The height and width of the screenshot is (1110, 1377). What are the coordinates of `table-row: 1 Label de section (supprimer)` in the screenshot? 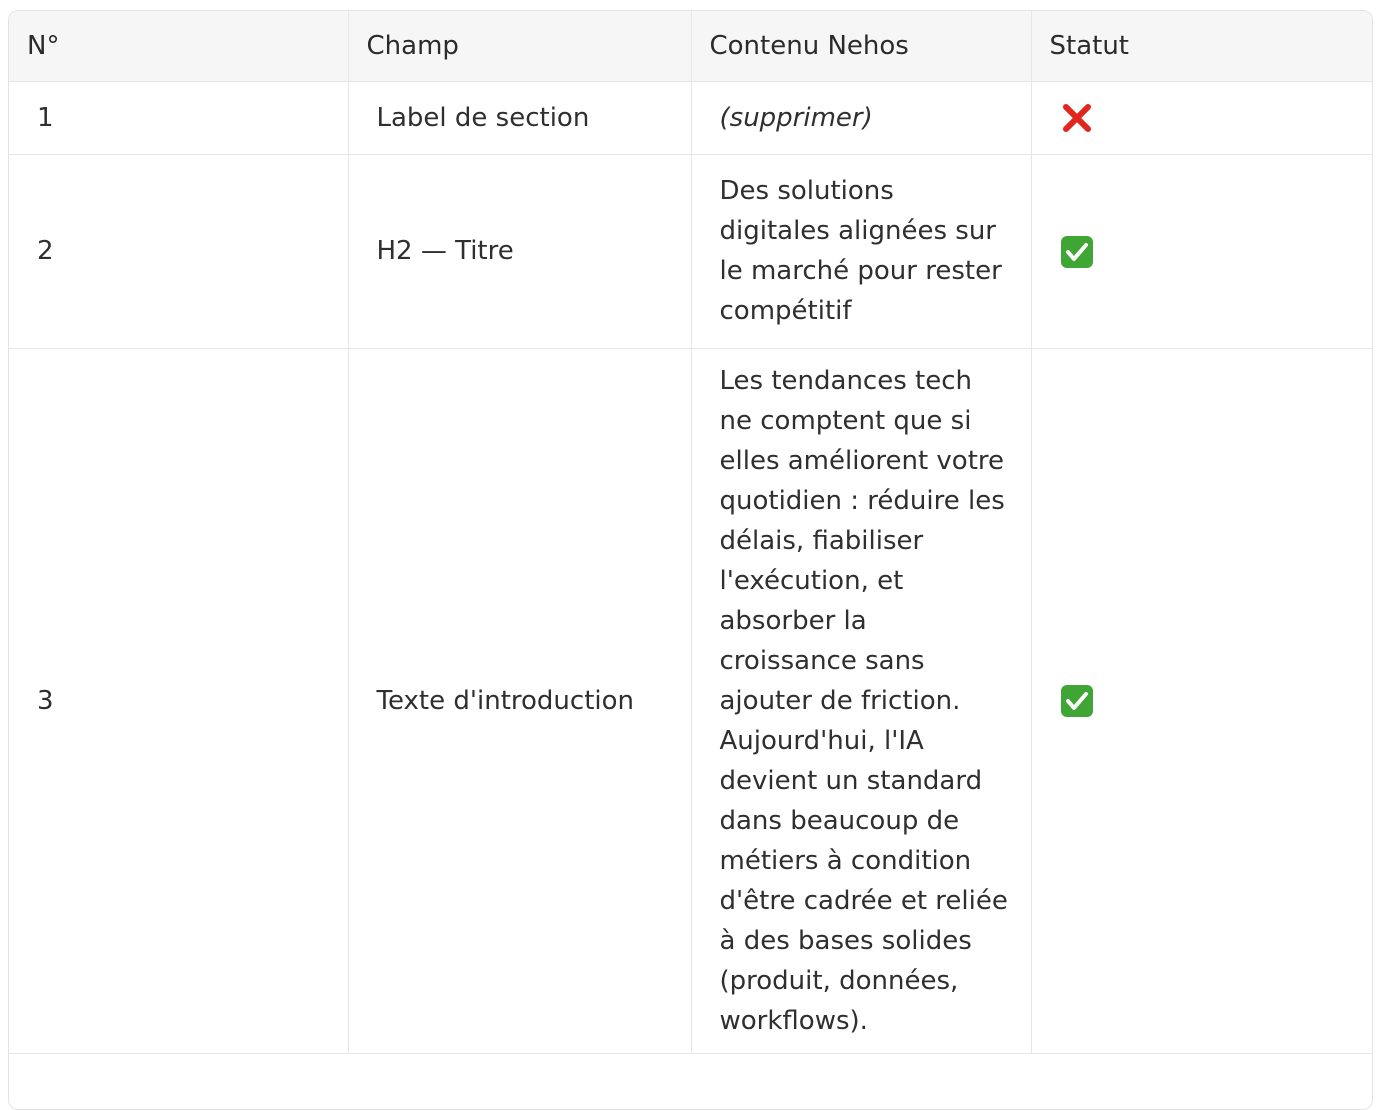 It's located at (690, 118).